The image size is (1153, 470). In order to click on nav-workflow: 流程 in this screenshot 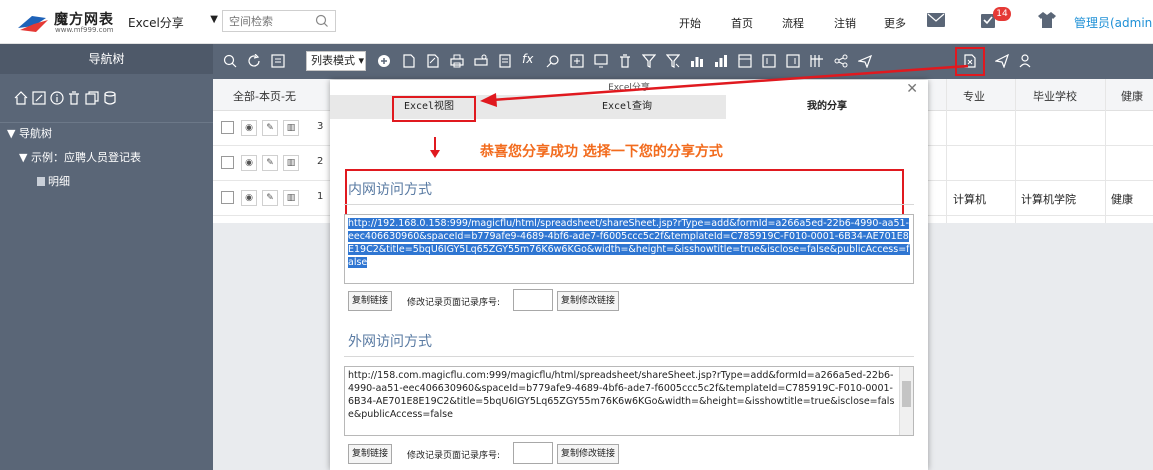, I will do `click(793, 23)`.